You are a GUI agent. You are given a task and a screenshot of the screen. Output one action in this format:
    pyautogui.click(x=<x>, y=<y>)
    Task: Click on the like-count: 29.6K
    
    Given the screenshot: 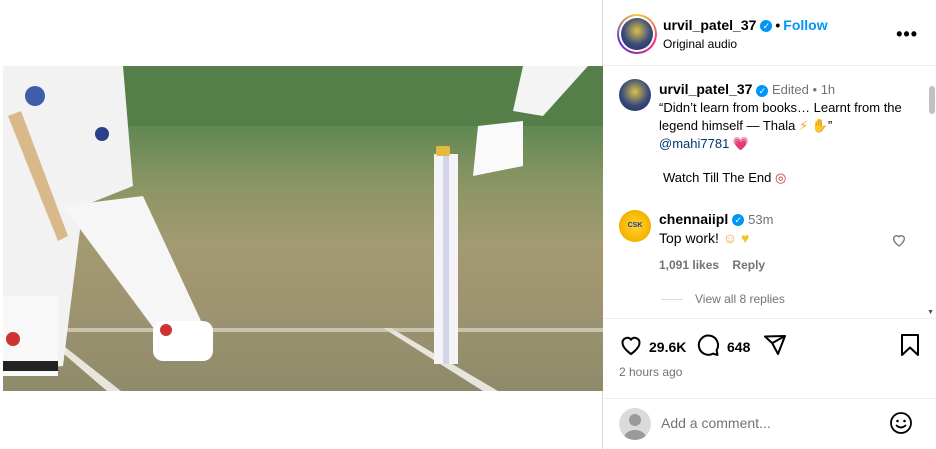 What is the action you would take?
    pyautogui.click(x=667, y=347)
    